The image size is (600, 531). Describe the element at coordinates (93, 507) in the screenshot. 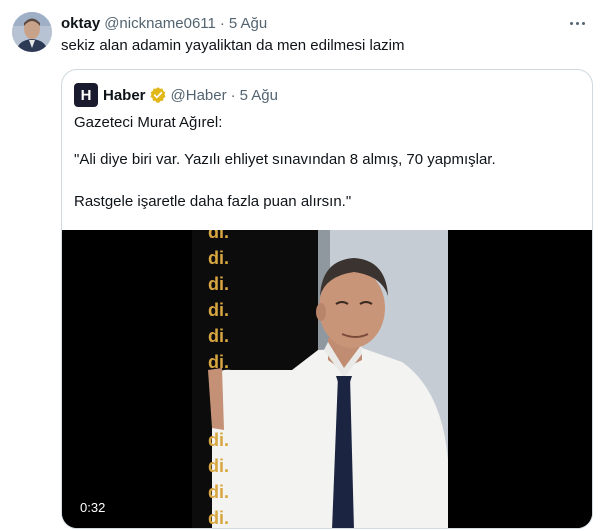

I see `video-duration: 0:32` at that location.